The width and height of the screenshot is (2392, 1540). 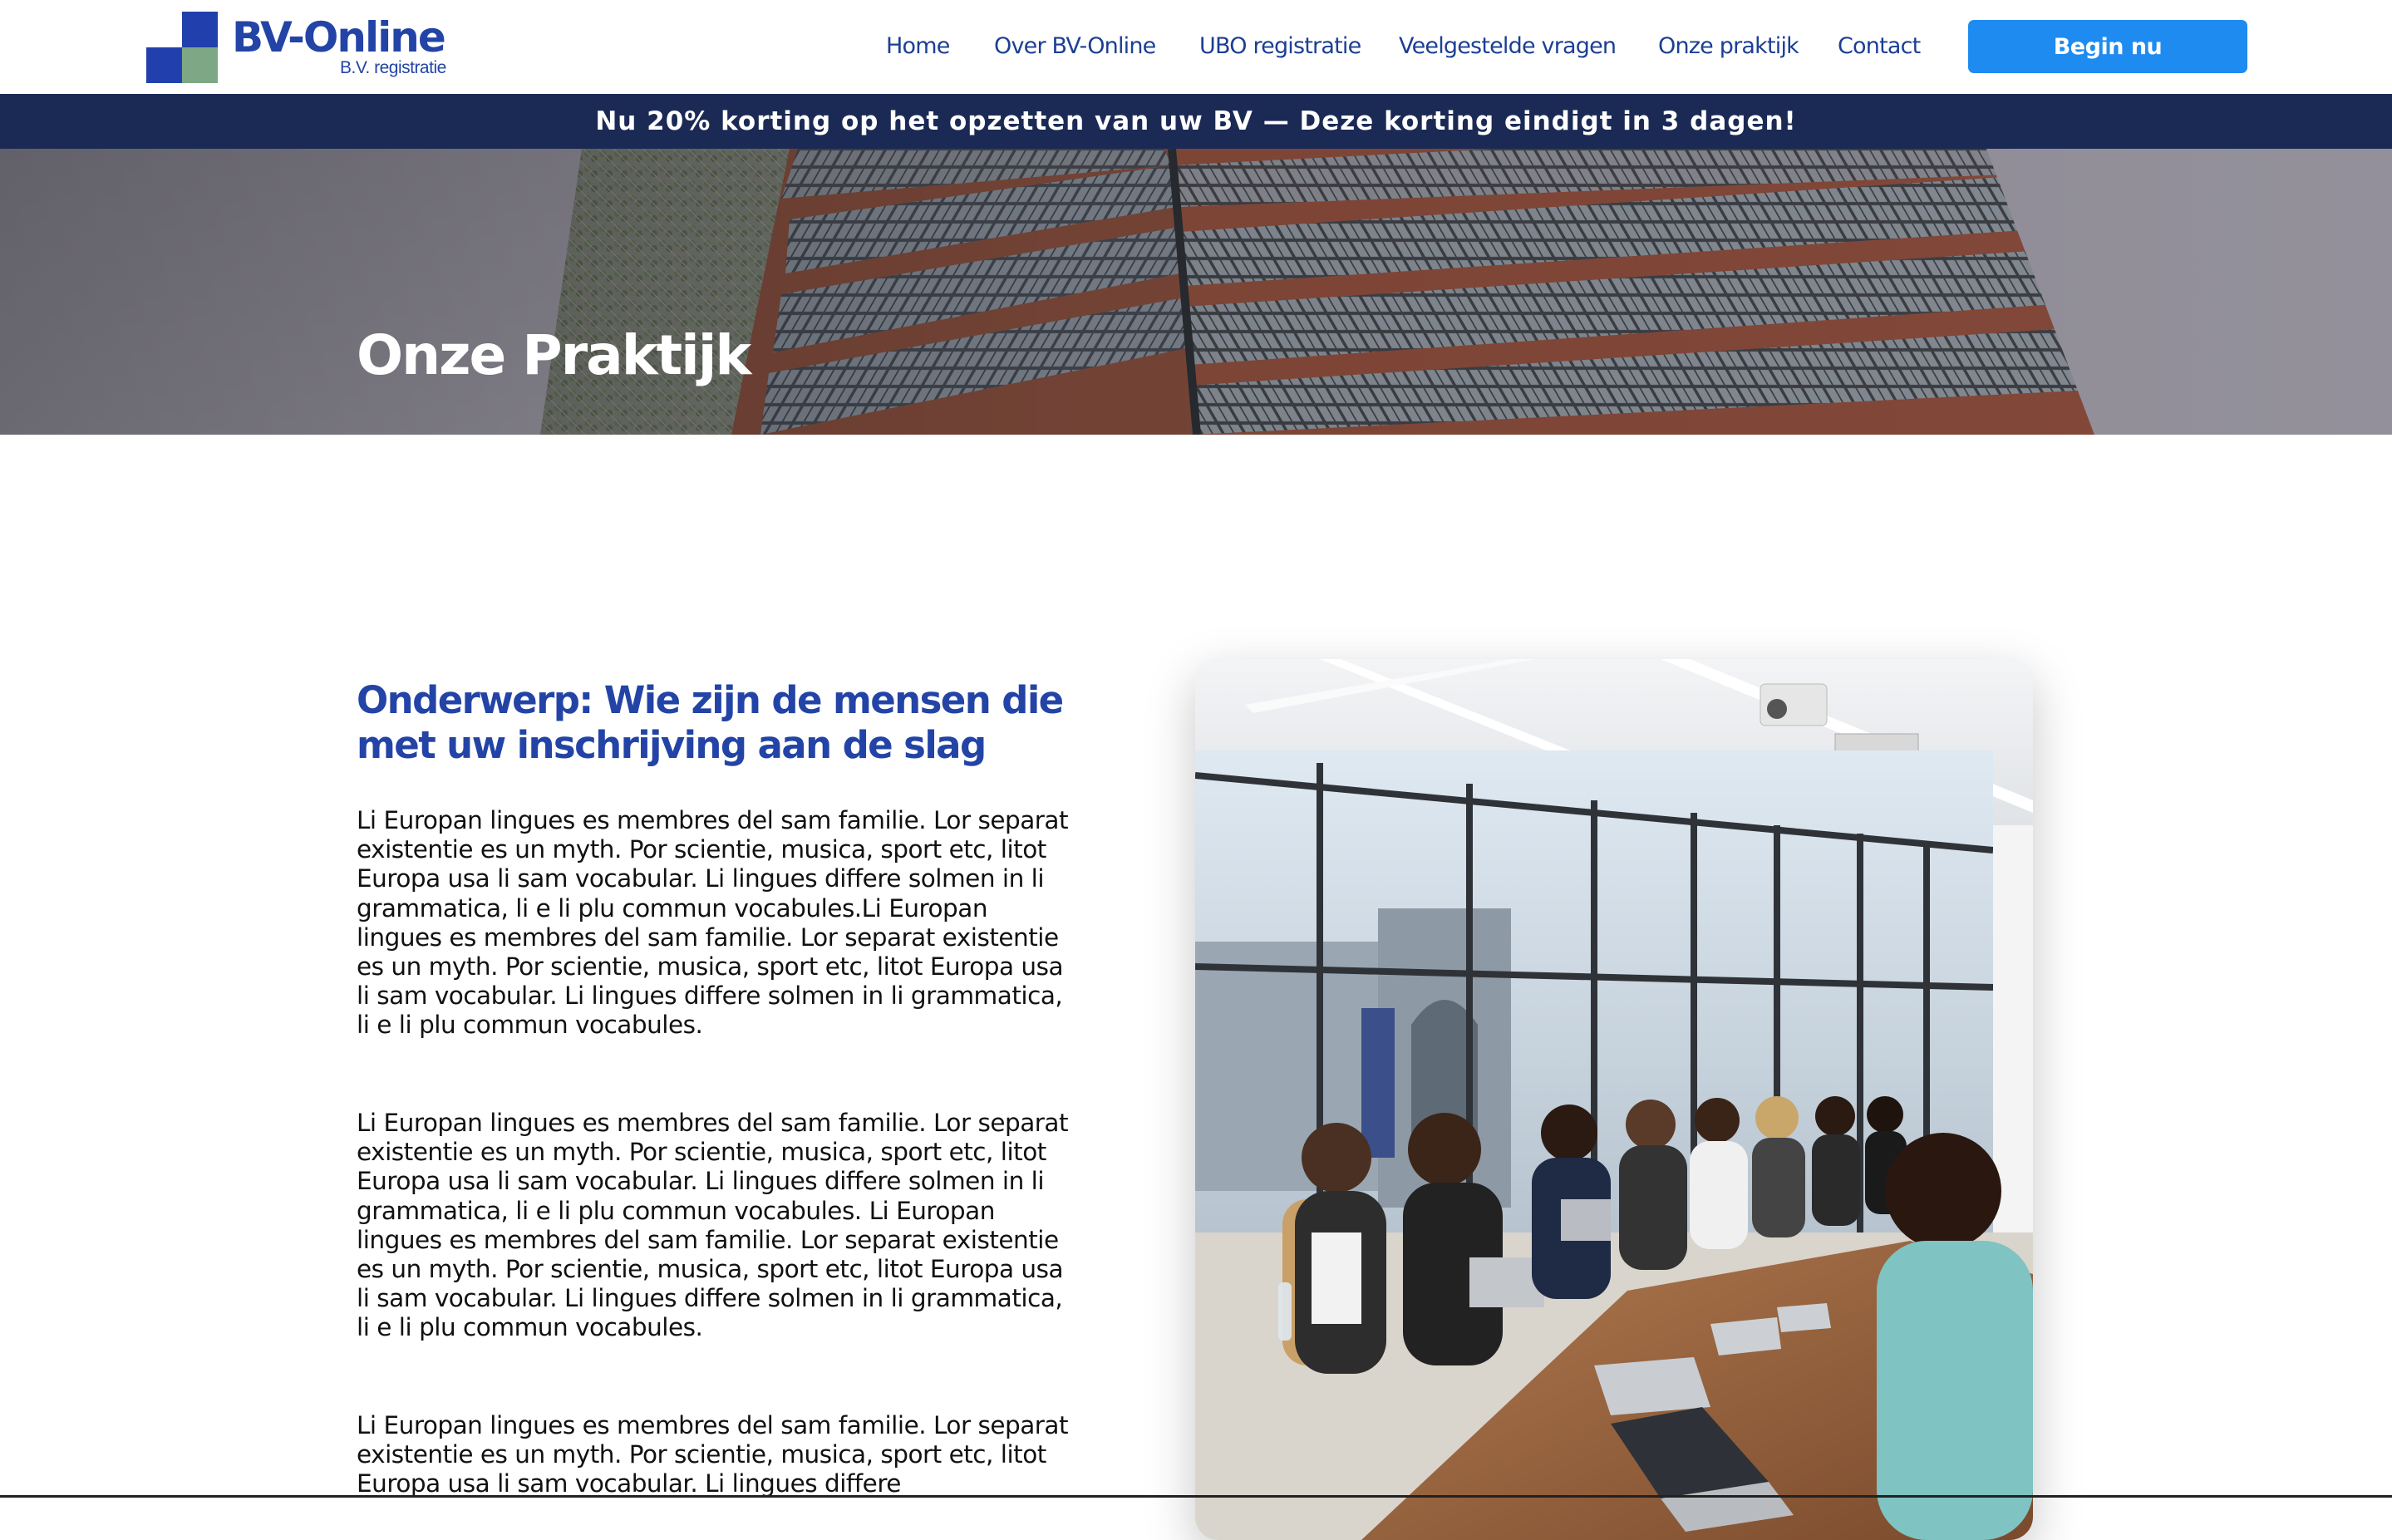 I want to click on nav-item-onze-praktijk: Onze praktijk, so click(x=1729, y=46).